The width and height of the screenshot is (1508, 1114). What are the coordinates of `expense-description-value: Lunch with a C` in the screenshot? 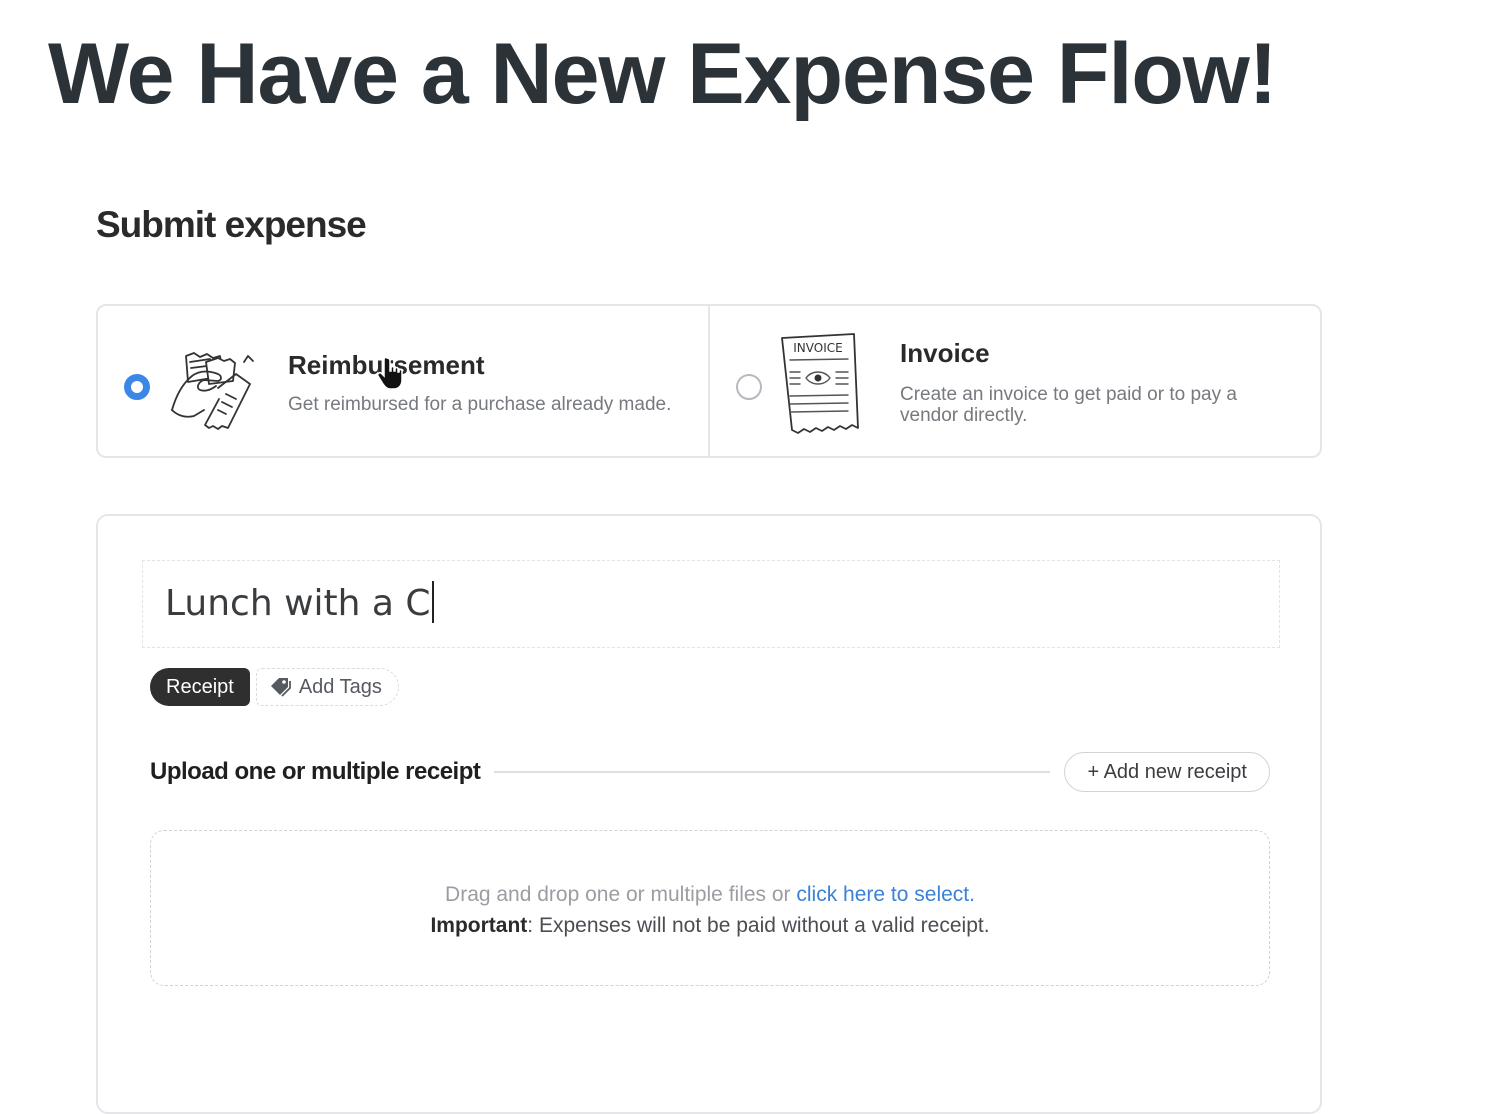 It's located at (298, 603).